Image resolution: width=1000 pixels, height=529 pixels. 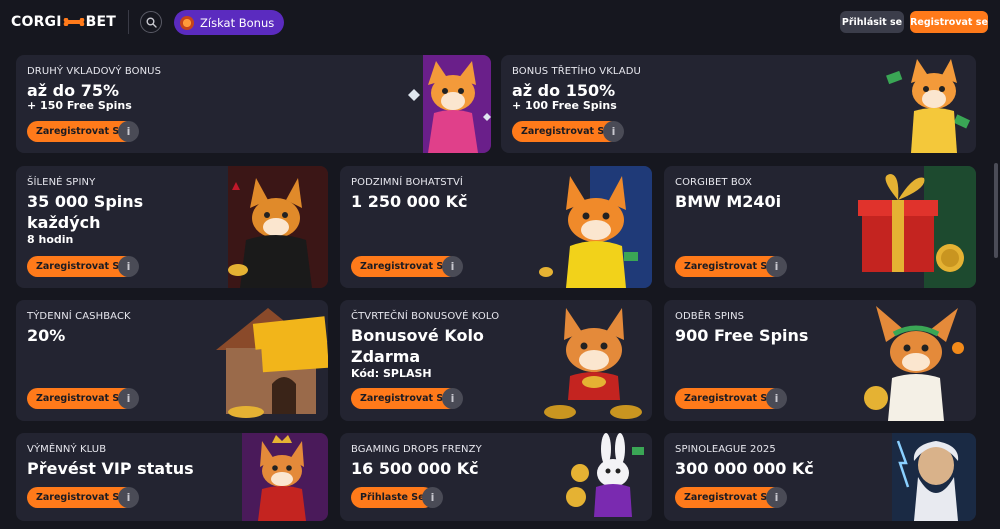 I want to click on card-subtitle: ŠÍLENÉ SPINY, so click(x=61, y=182).